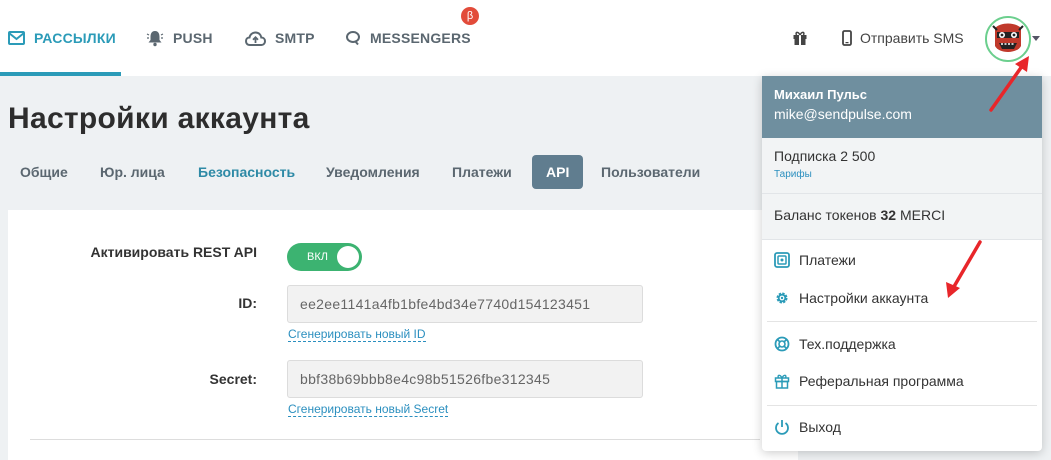  What do you see at coordinates (881, 381) in the screenshot?
I see `menu-item-label: Реферальная программа` at bounding box center [881, 381].